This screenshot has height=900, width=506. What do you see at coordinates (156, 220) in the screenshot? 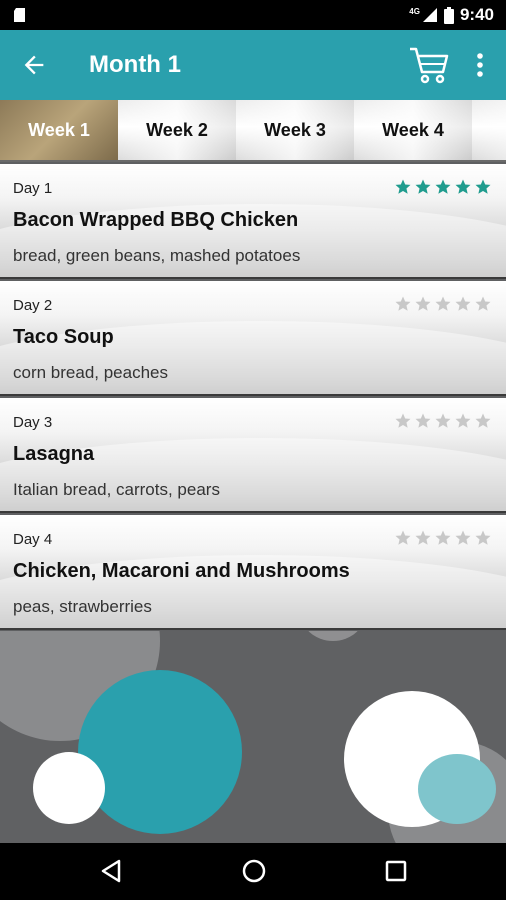
I see `meal-name: Bacon Wrapped BBQ Chicken` at bounding box center [156, 220].